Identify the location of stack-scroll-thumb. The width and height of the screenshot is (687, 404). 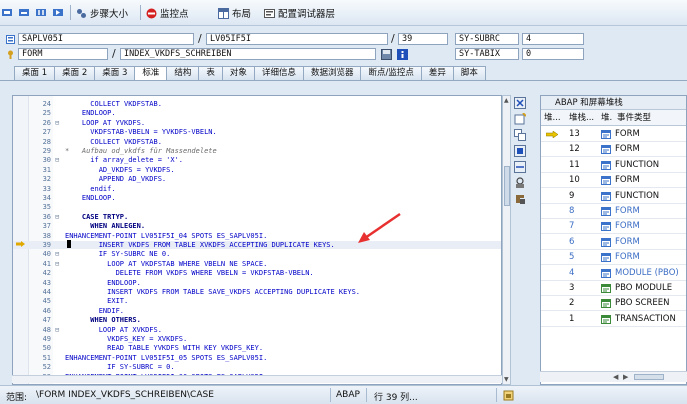
(649, 377).